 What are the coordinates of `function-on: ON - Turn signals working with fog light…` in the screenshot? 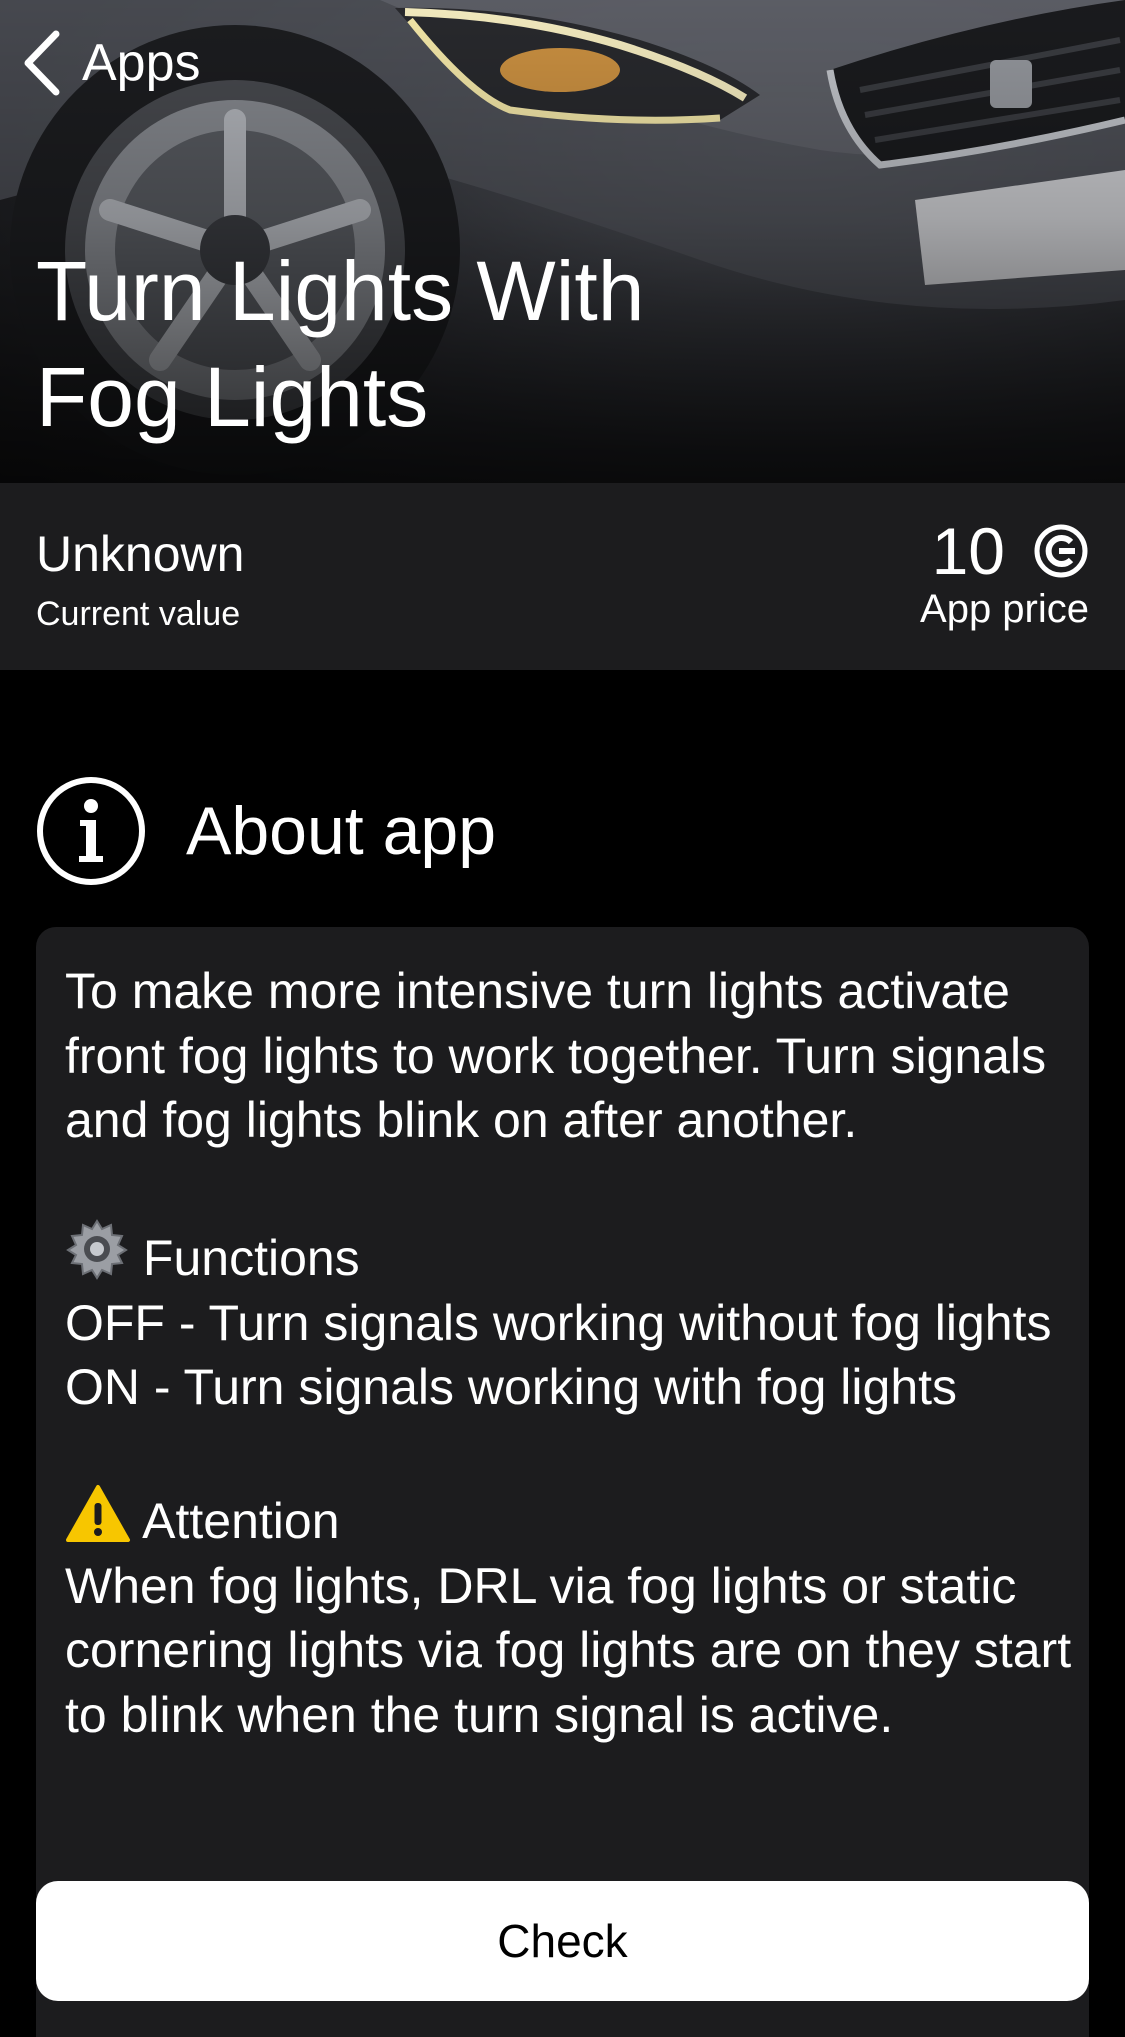 It's located at (511, 1387).